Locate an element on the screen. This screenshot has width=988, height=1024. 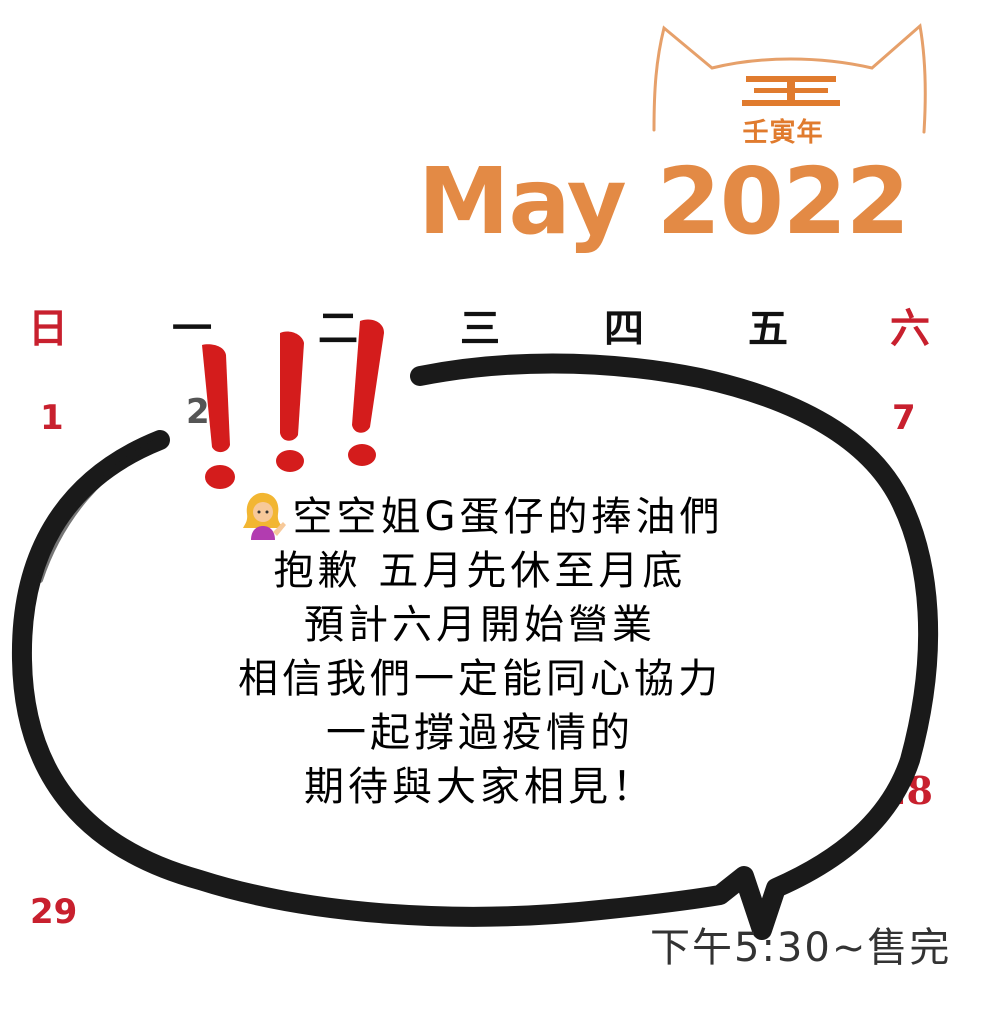
message-line-2: 抱歉 五月先休至月底 is located at coordinates (480, 571).